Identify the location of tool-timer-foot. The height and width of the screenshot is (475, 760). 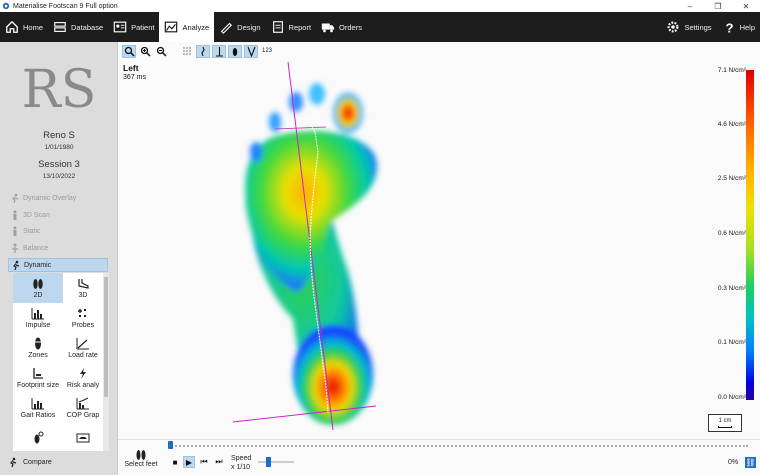
(38, 437).